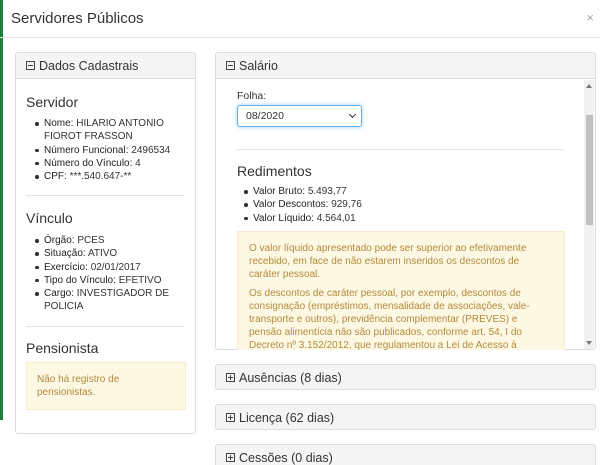  What do you see at coordinates (52, 102) in the screenshot?
I see `servidor-title: Servidor` at bounding box center [52, 102].